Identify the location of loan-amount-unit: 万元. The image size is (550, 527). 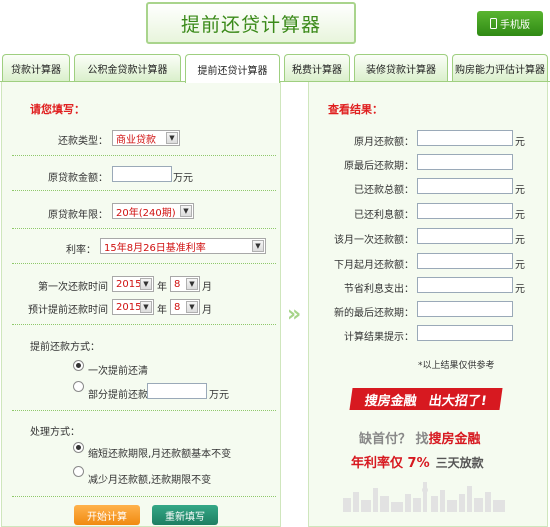
(183, 178).